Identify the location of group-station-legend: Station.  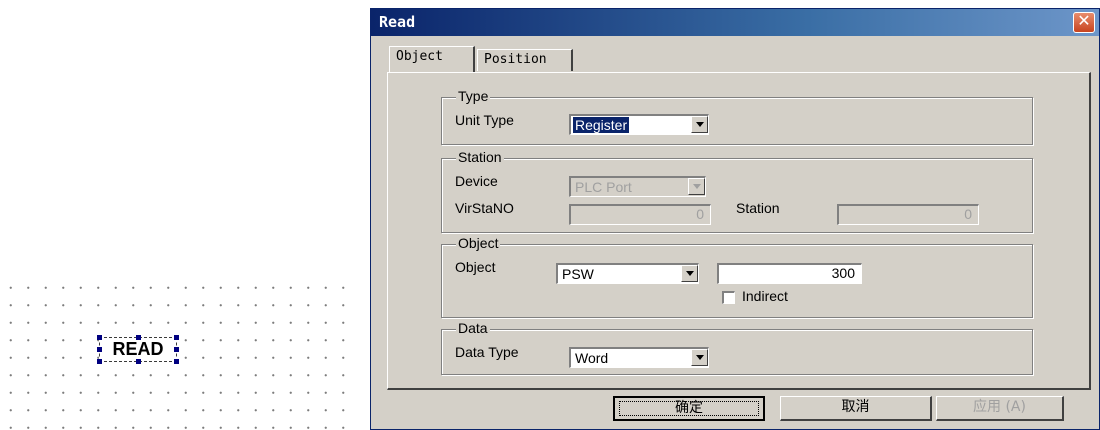
(480, 157).